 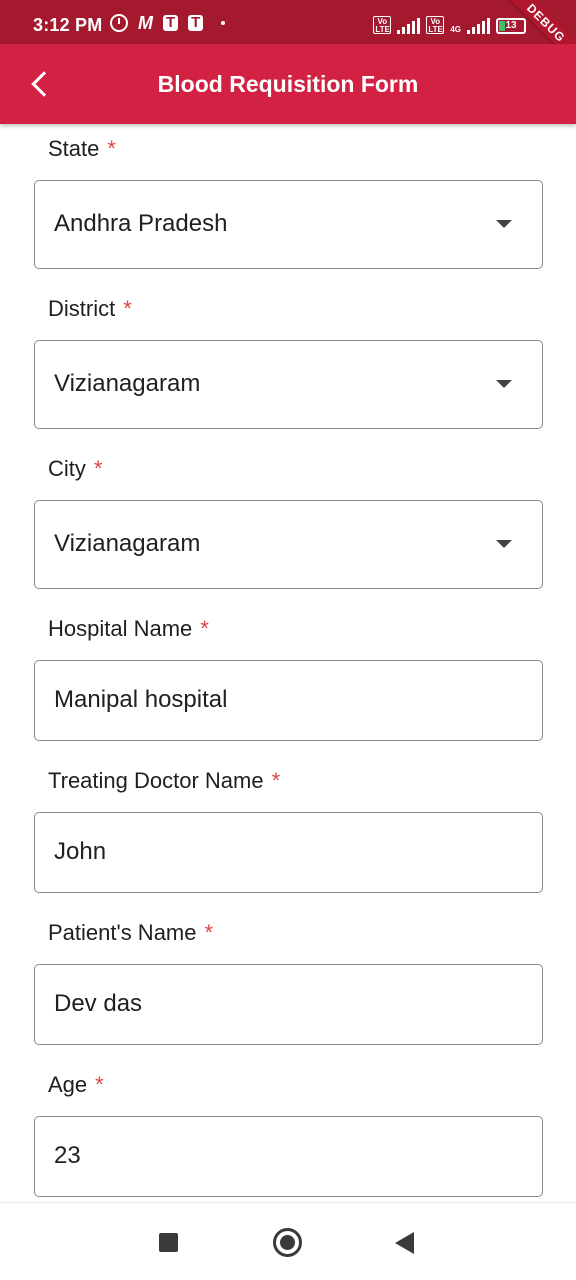 I want to click on hospital-name-input: Manipal hospital, so click(x=288, y=700).